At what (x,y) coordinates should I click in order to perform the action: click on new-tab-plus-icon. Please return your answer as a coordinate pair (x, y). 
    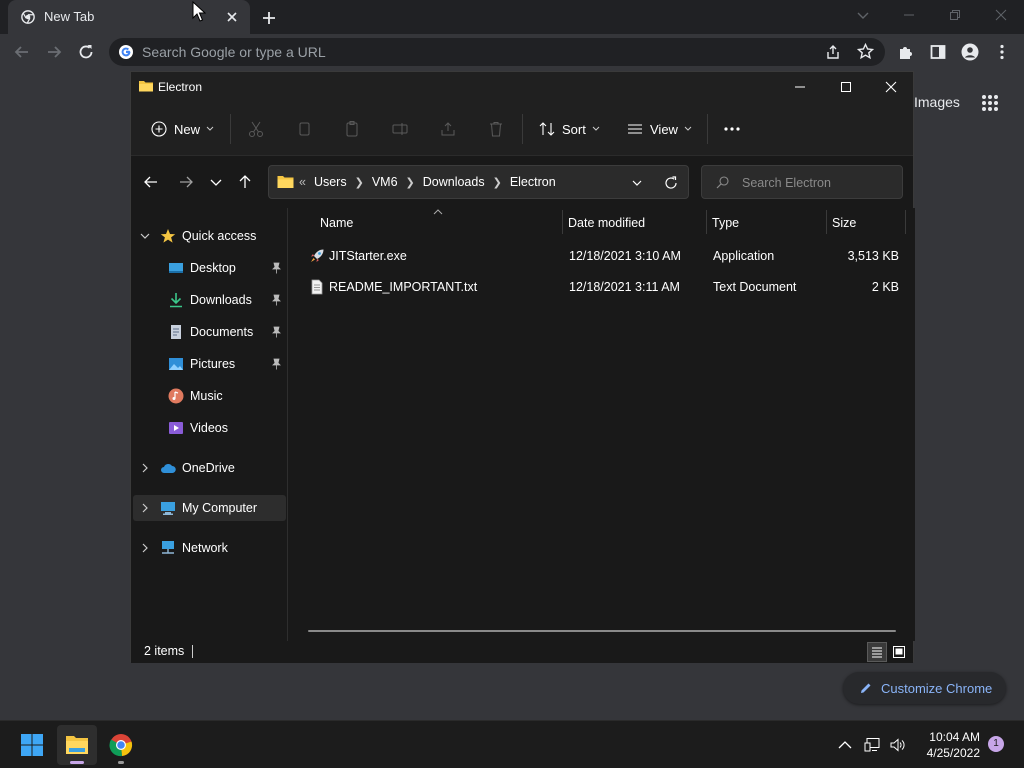
    Looking at the image, I should click on (269, 18).